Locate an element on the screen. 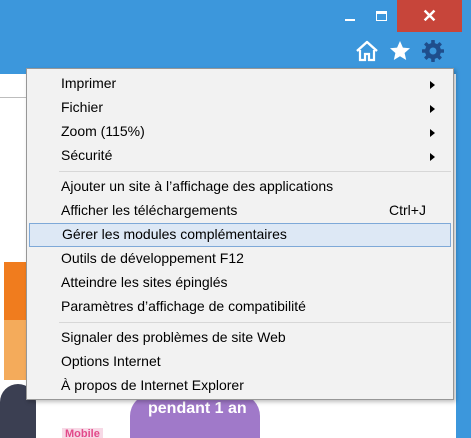 This screenshot has width=471, height=438. window-right-border is located at coordinates (463, 256).